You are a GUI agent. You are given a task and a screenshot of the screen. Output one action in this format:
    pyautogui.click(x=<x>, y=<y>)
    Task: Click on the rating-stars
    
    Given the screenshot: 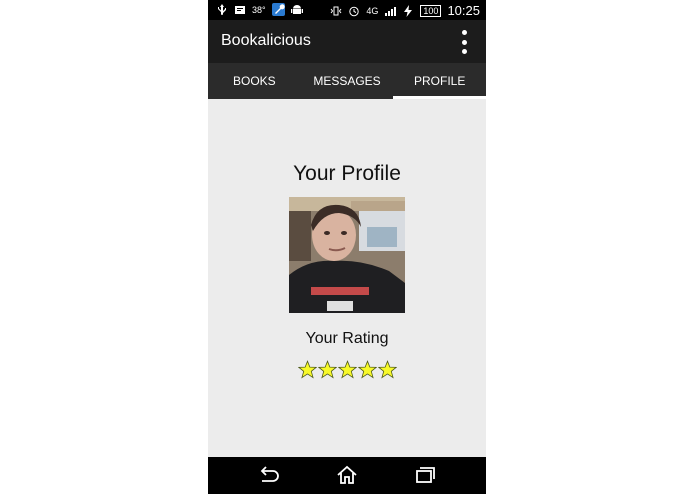 What is the action you would take?
    pyautogui.click(x=347, y=369)
    